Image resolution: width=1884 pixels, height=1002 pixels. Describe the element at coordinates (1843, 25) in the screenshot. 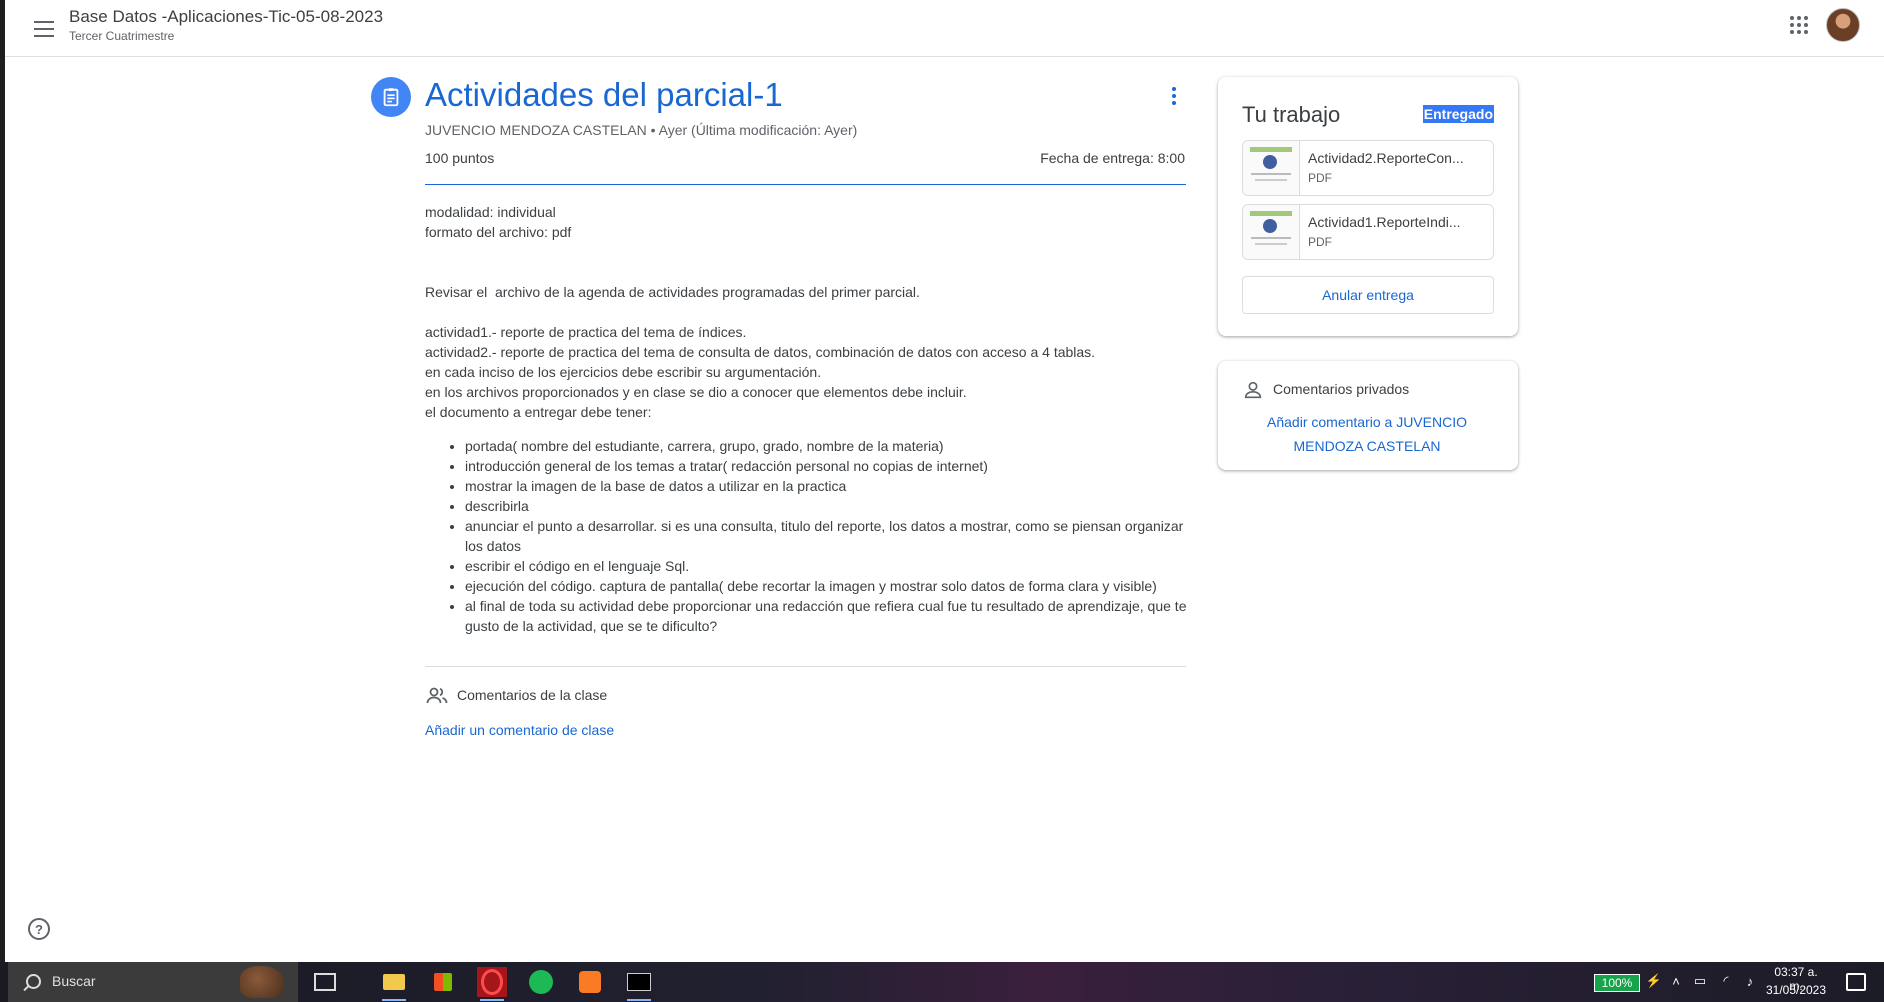

I see `avatar` at that location.